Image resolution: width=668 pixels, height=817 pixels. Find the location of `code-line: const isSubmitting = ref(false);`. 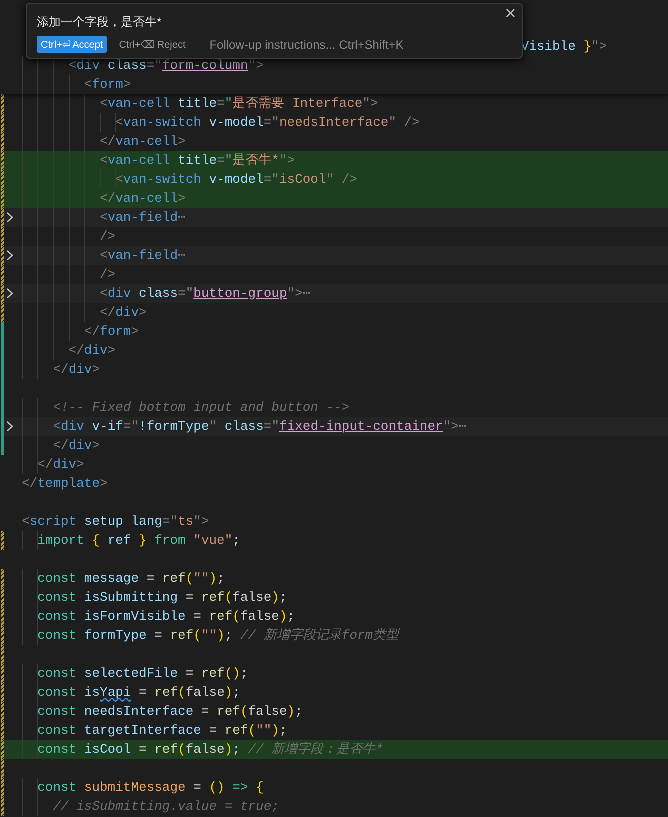

code-line: const isSubmitting = ref(false); is located at coordinates (163, 598).